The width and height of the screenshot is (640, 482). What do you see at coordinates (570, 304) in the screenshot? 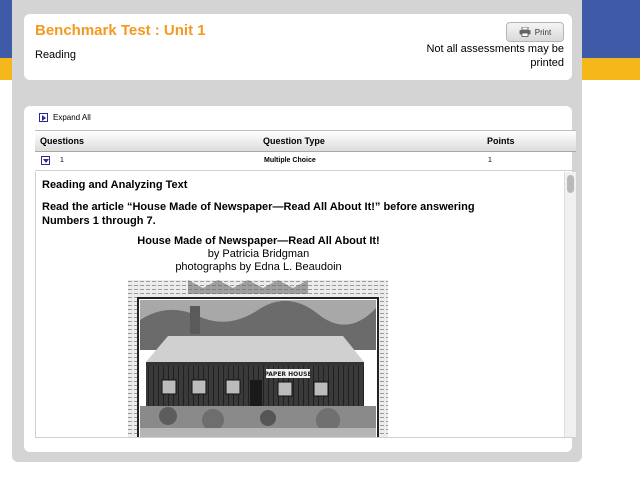
I see `content-scrollbar` at bounding box center [570, 304].